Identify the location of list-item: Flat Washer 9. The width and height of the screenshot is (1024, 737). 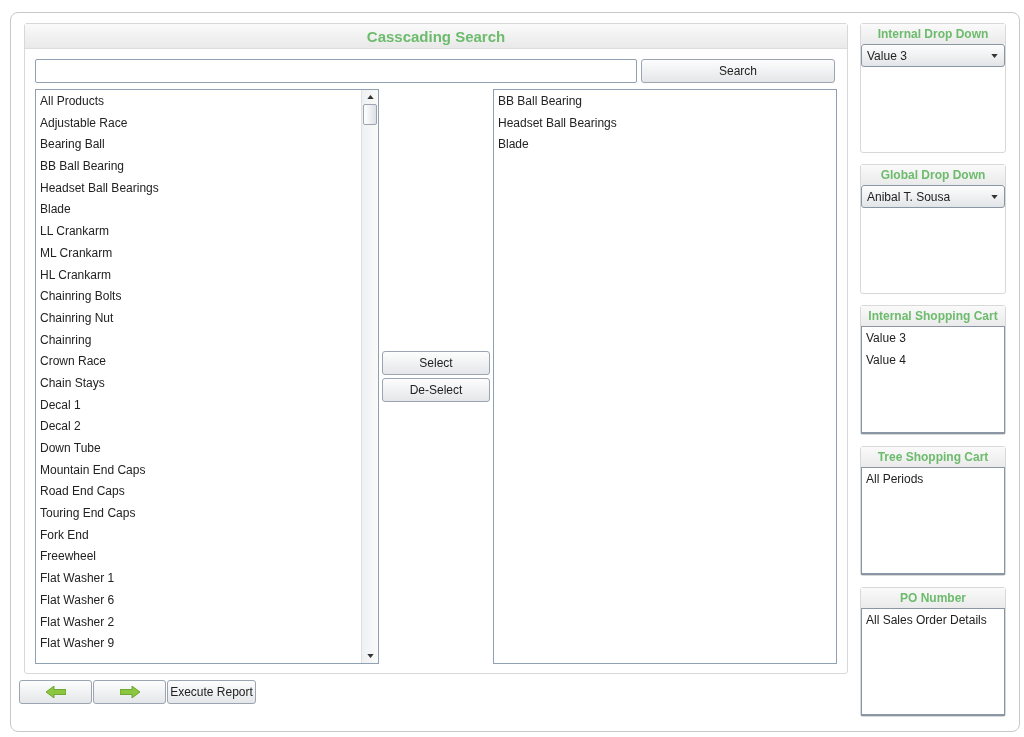
(198, 644).